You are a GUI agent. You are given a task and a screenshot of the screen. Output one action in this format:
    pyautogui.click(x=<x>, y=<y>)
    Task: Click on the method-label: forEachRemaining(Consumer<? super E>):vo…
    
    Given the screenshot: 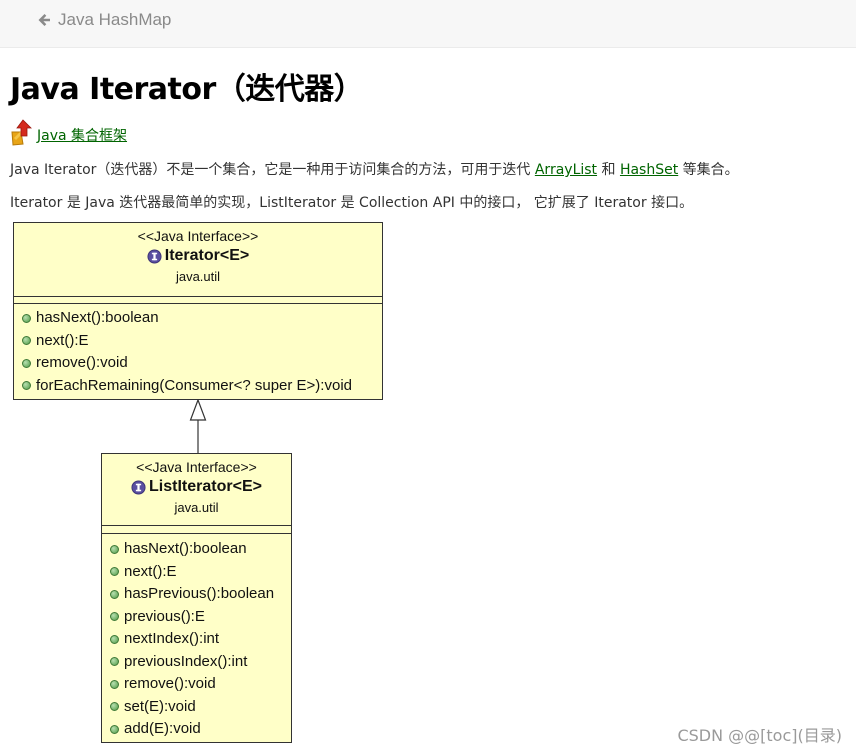 What is the action you would take?
    pyautogui.click(x=194, y=385)
    